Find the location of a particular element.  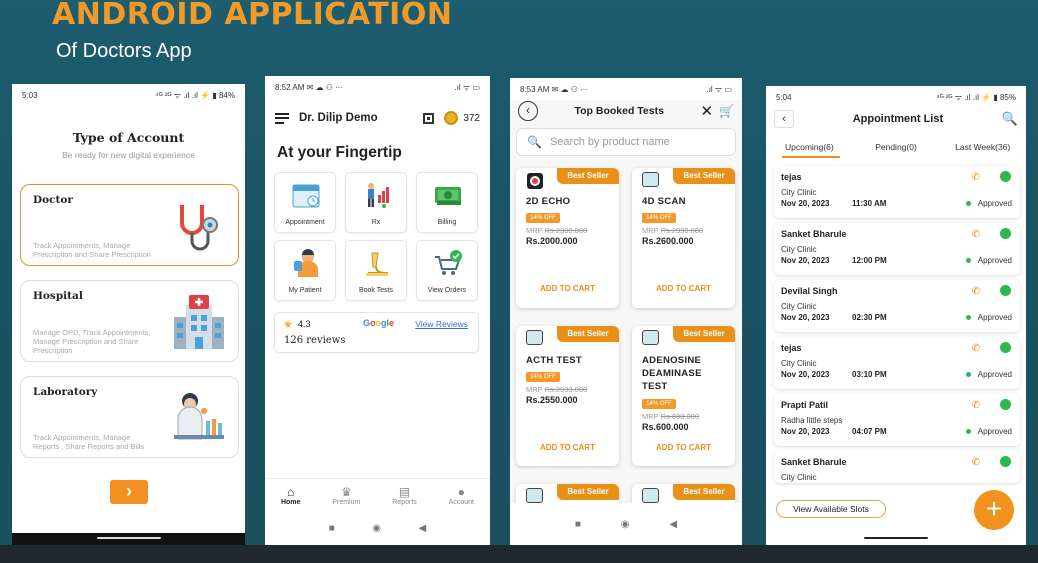

appointment-time: 04:07 PM is located at coordinates (869, 431).